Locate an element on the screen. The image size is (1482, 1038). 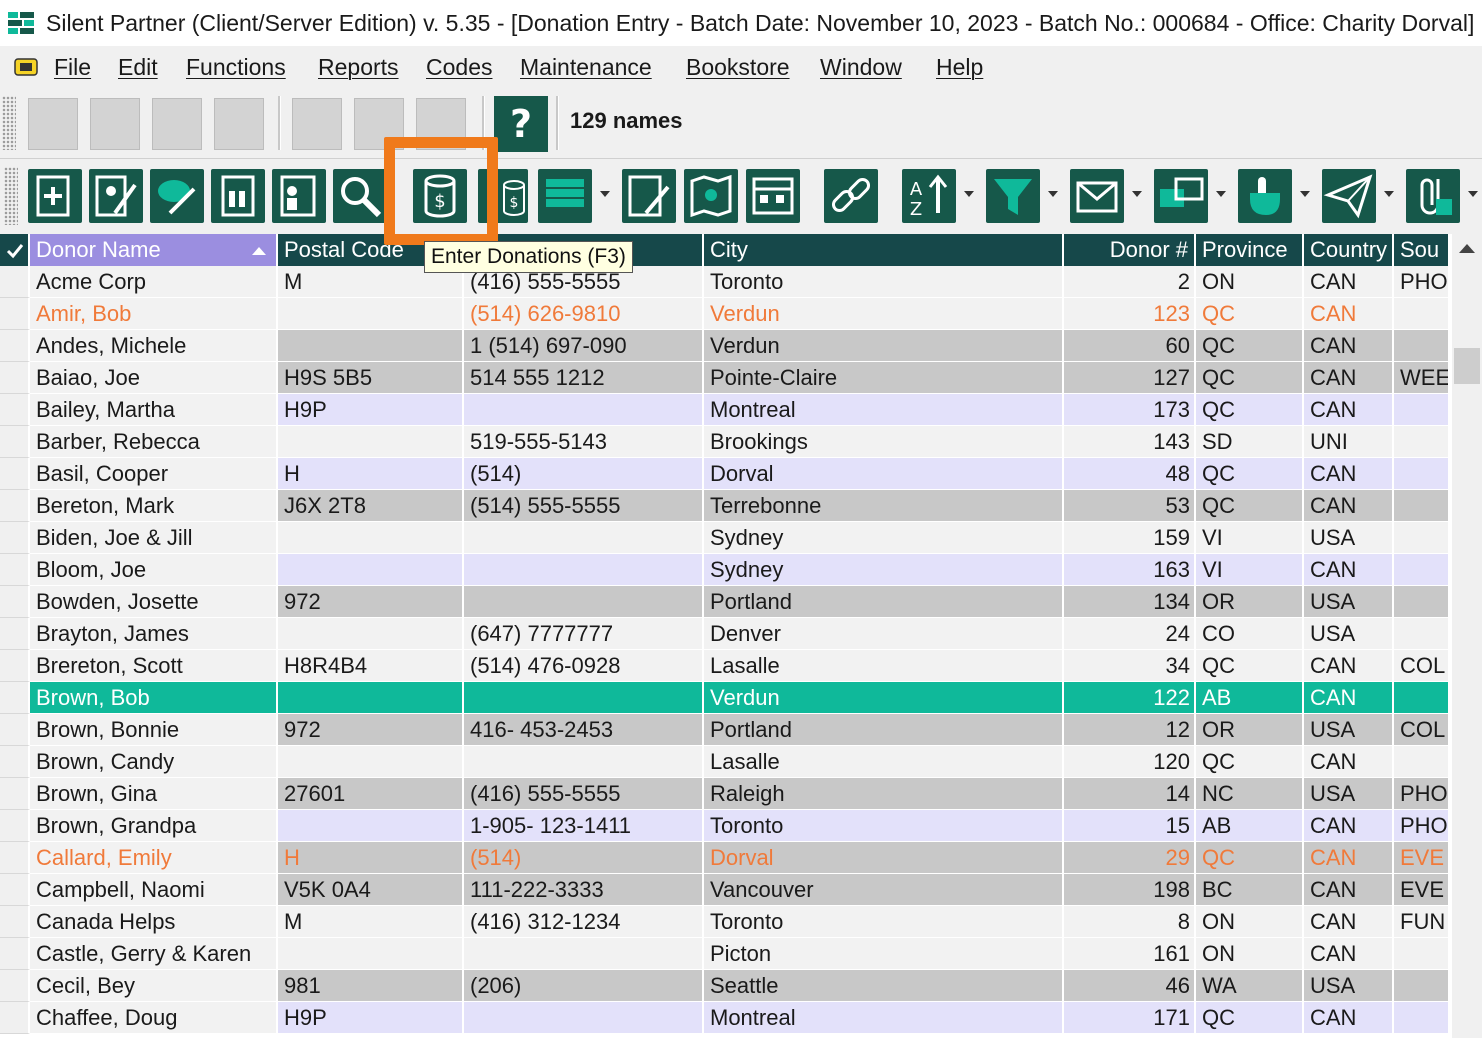
cell-postal: H9P is located at coordinates (371, 1018).